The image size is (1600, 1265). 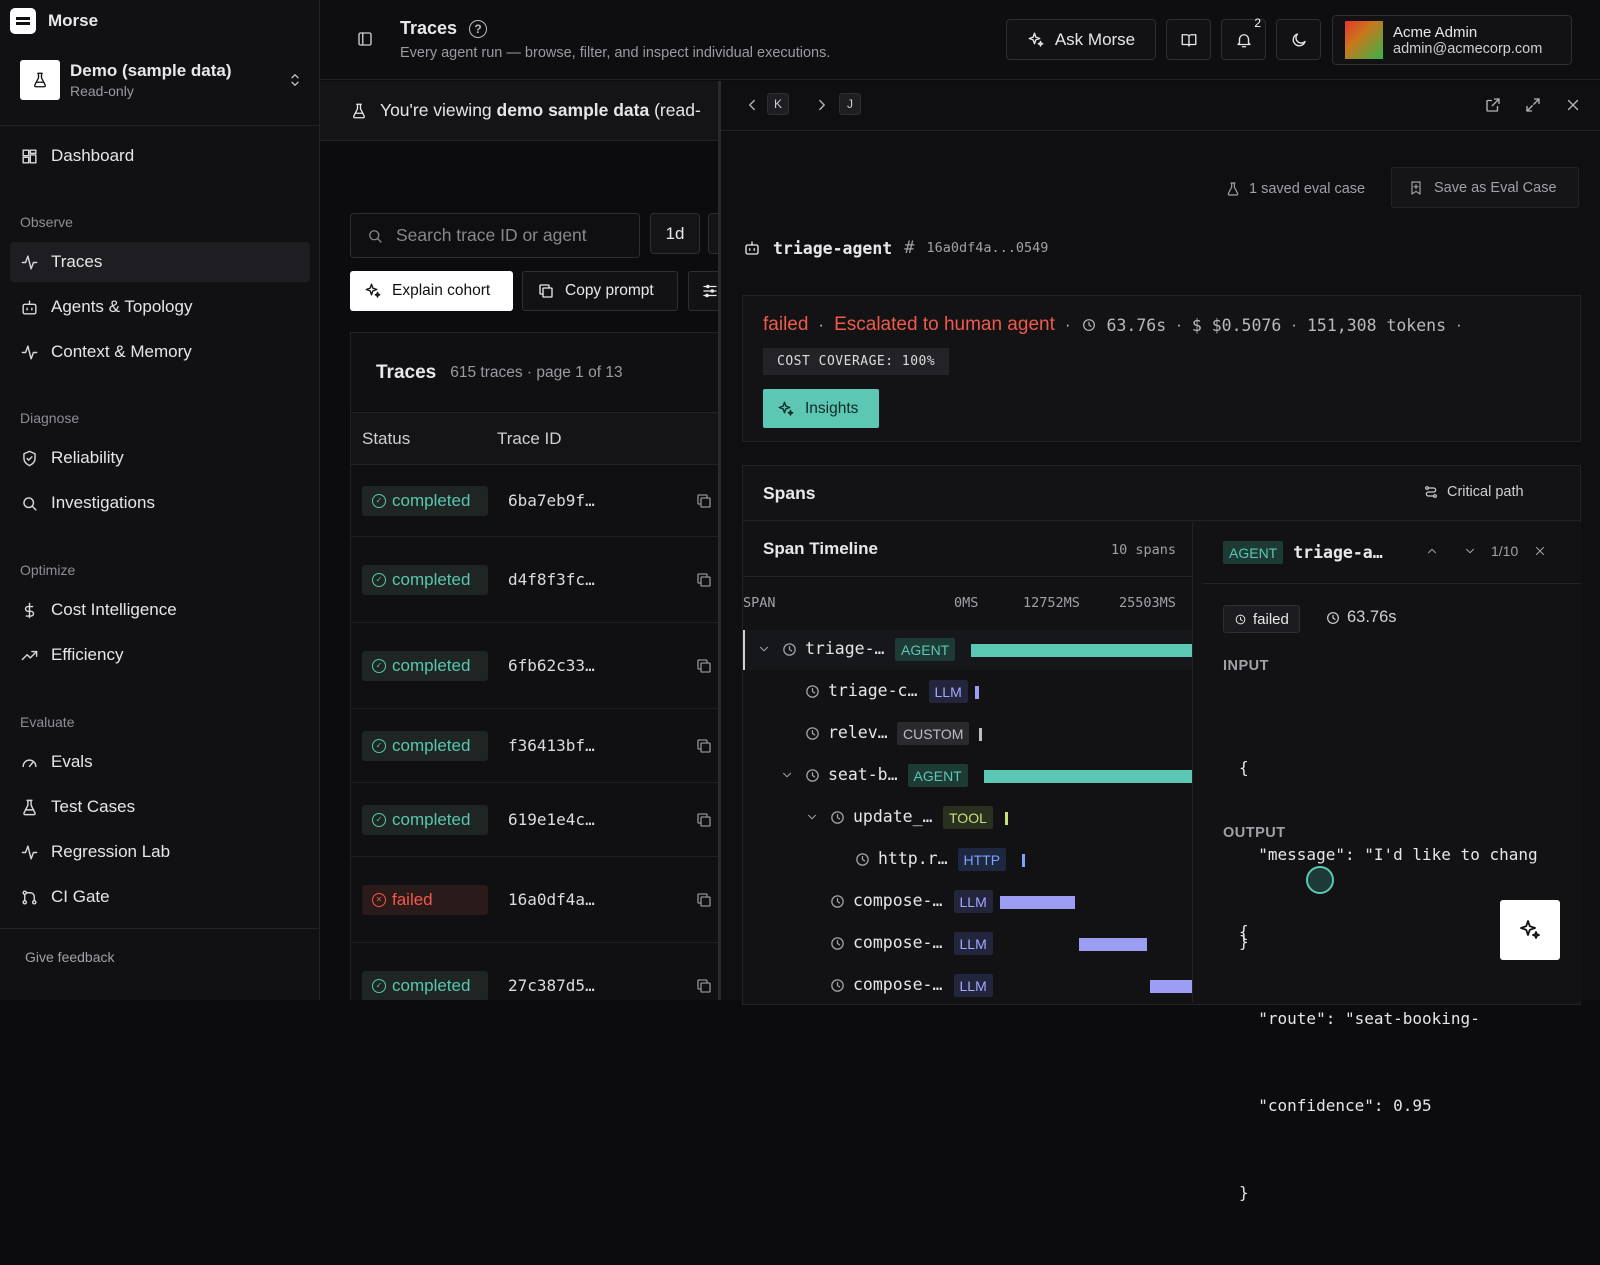 What do you see at coordinates (54, 21) in the screenshot?
I see `brand: Morse` at bounding box center [54, 21].